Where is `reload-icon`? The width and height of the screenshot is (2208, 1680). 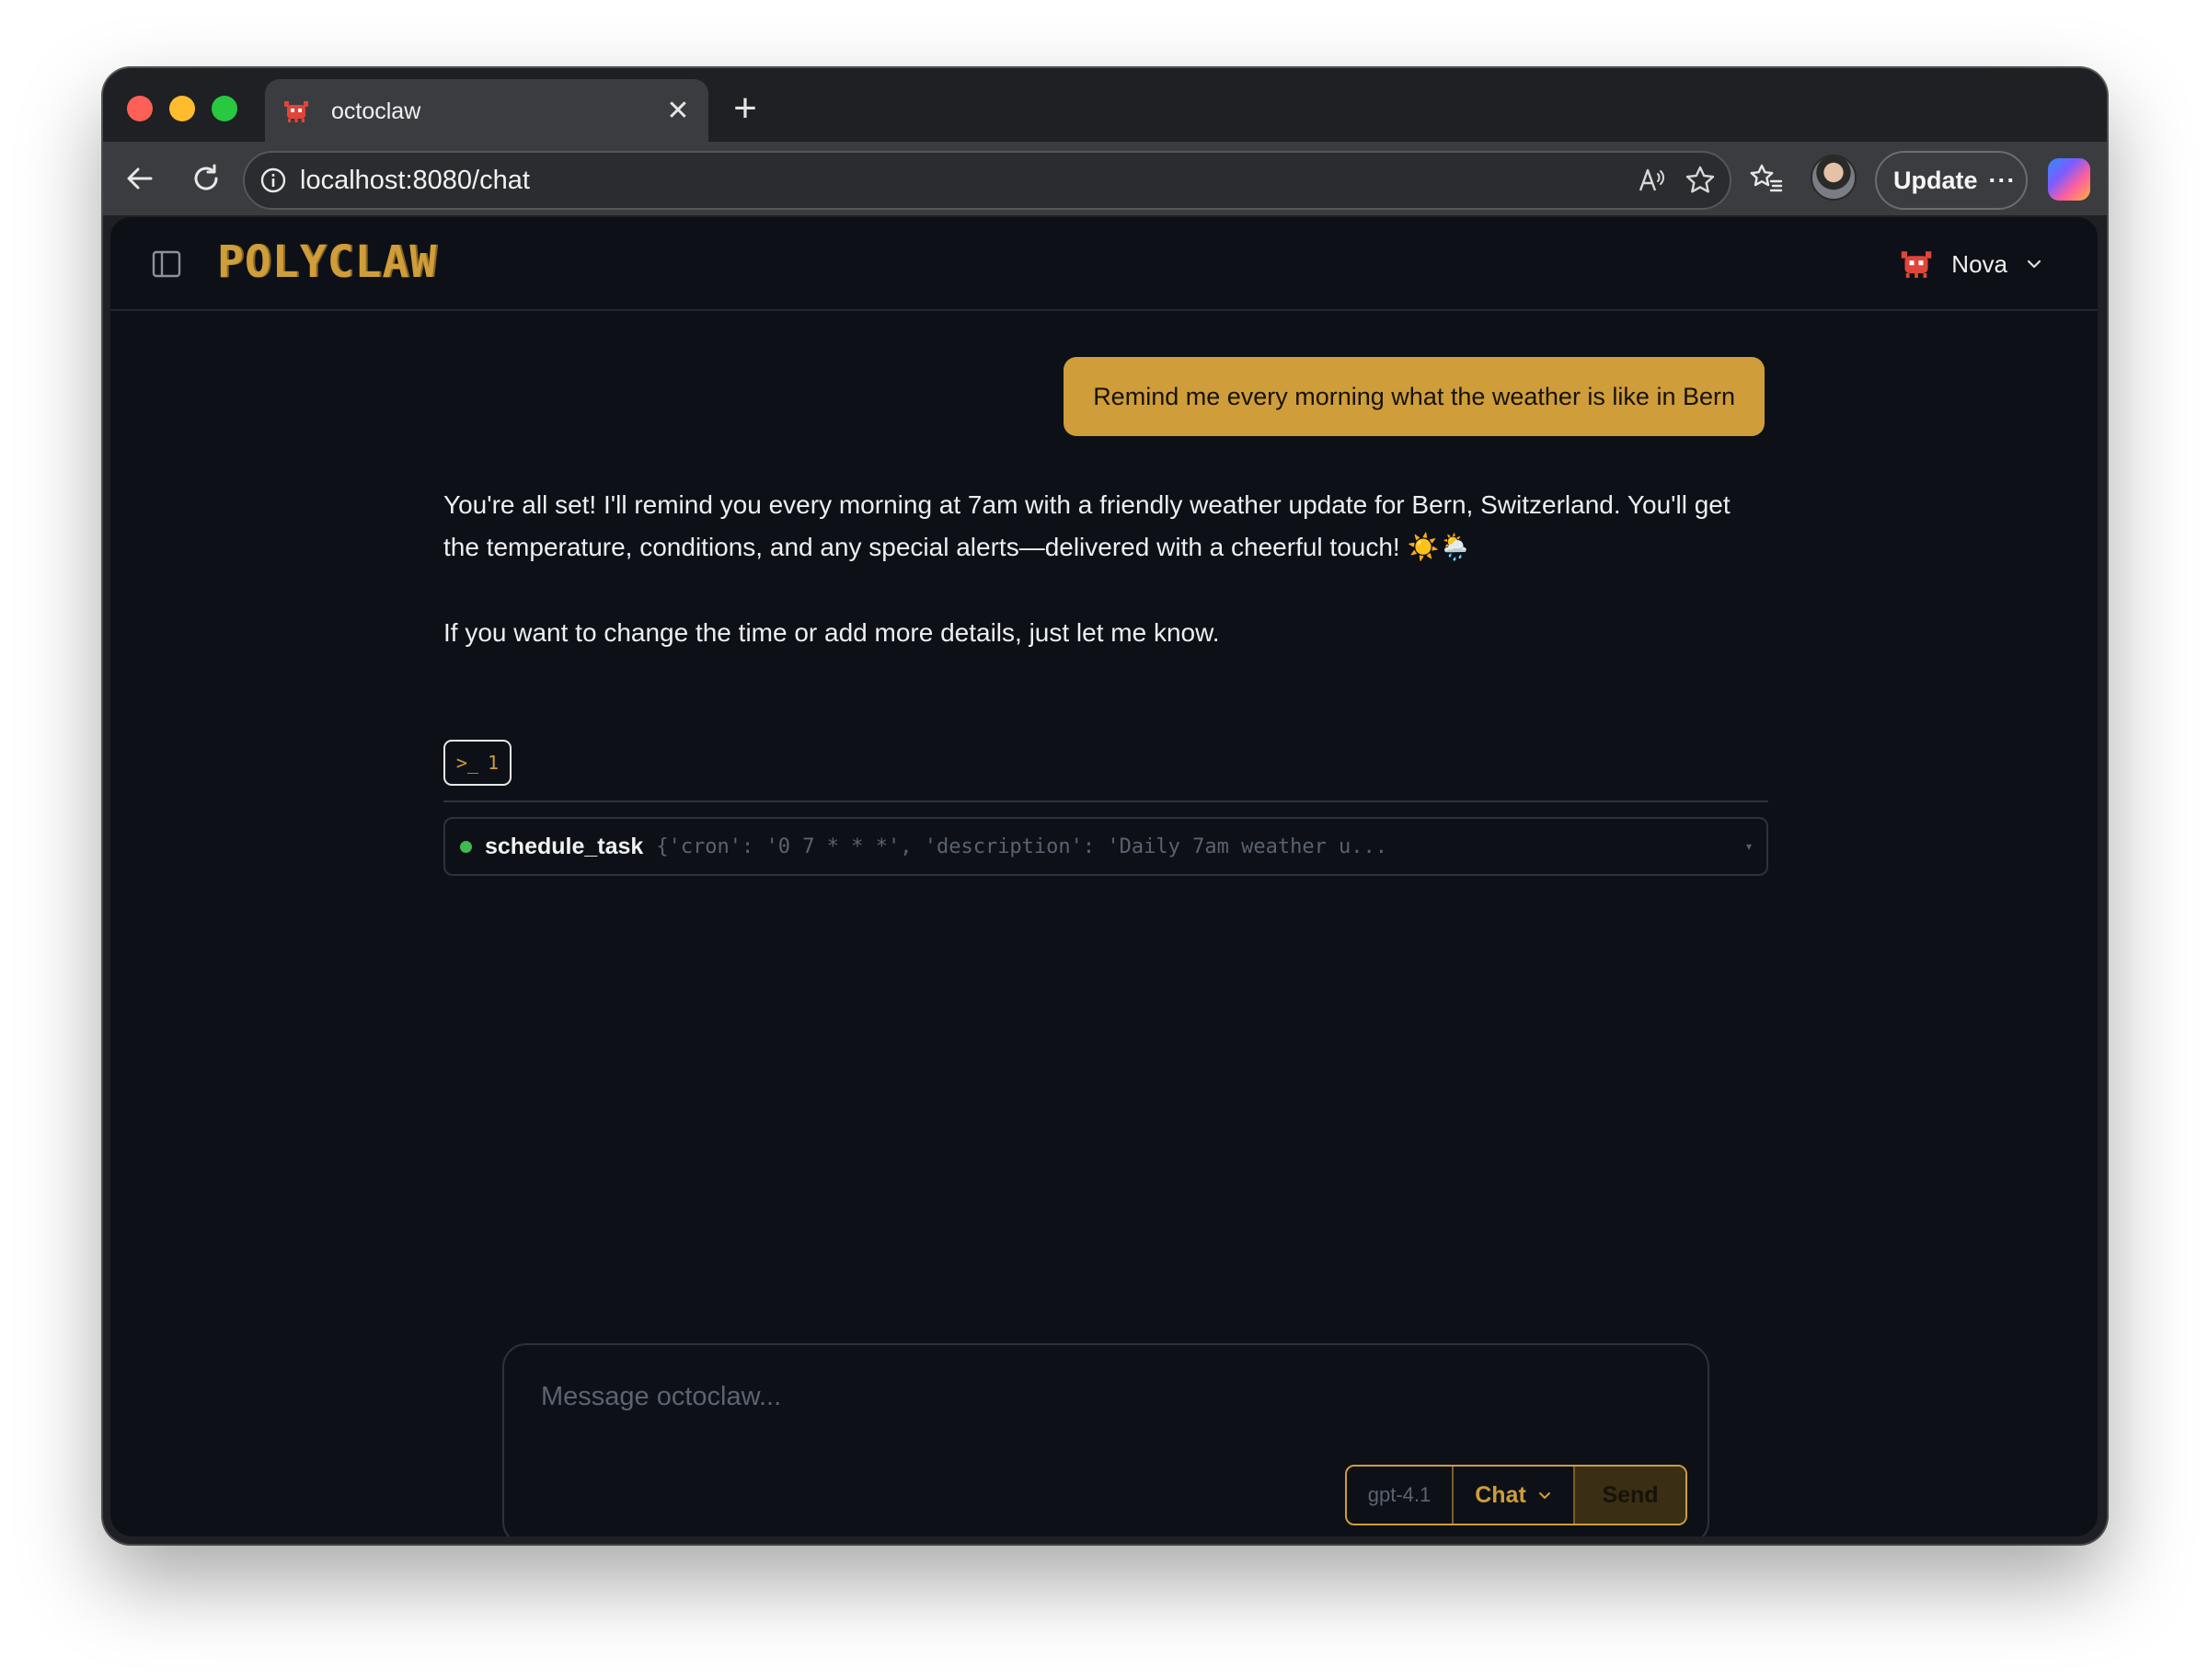 reload-icon is located at coordinates (206, 178).